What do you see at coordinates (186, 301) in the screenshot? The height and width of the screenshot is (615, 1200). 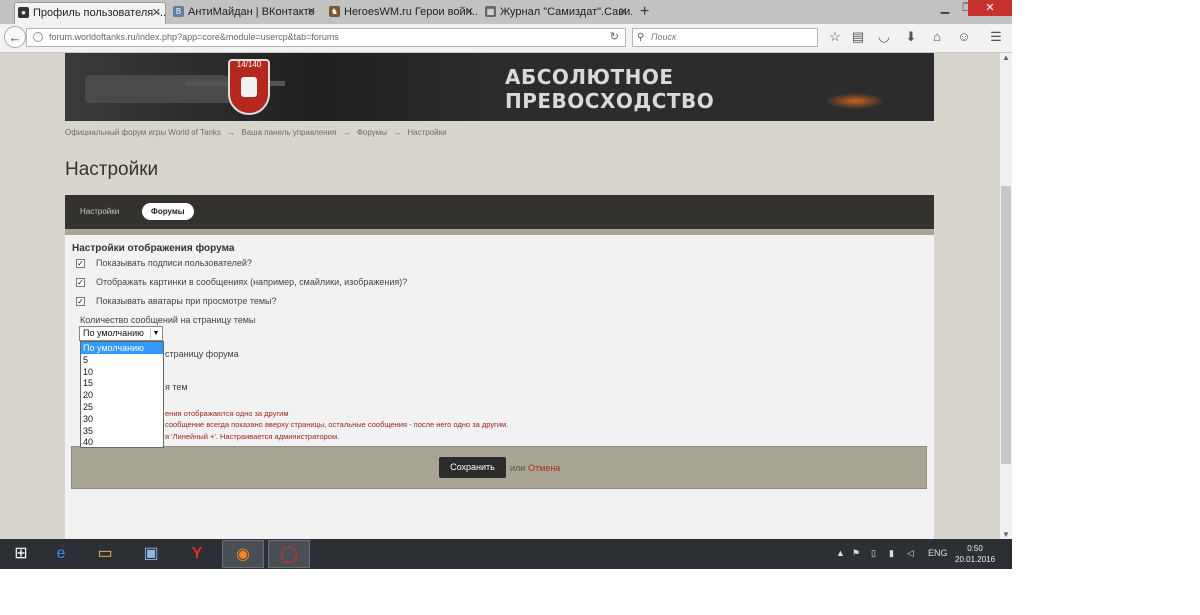 I see `checkbox-label: Показывать аватары при просмотре темы?` at bounding box center [186, 301].